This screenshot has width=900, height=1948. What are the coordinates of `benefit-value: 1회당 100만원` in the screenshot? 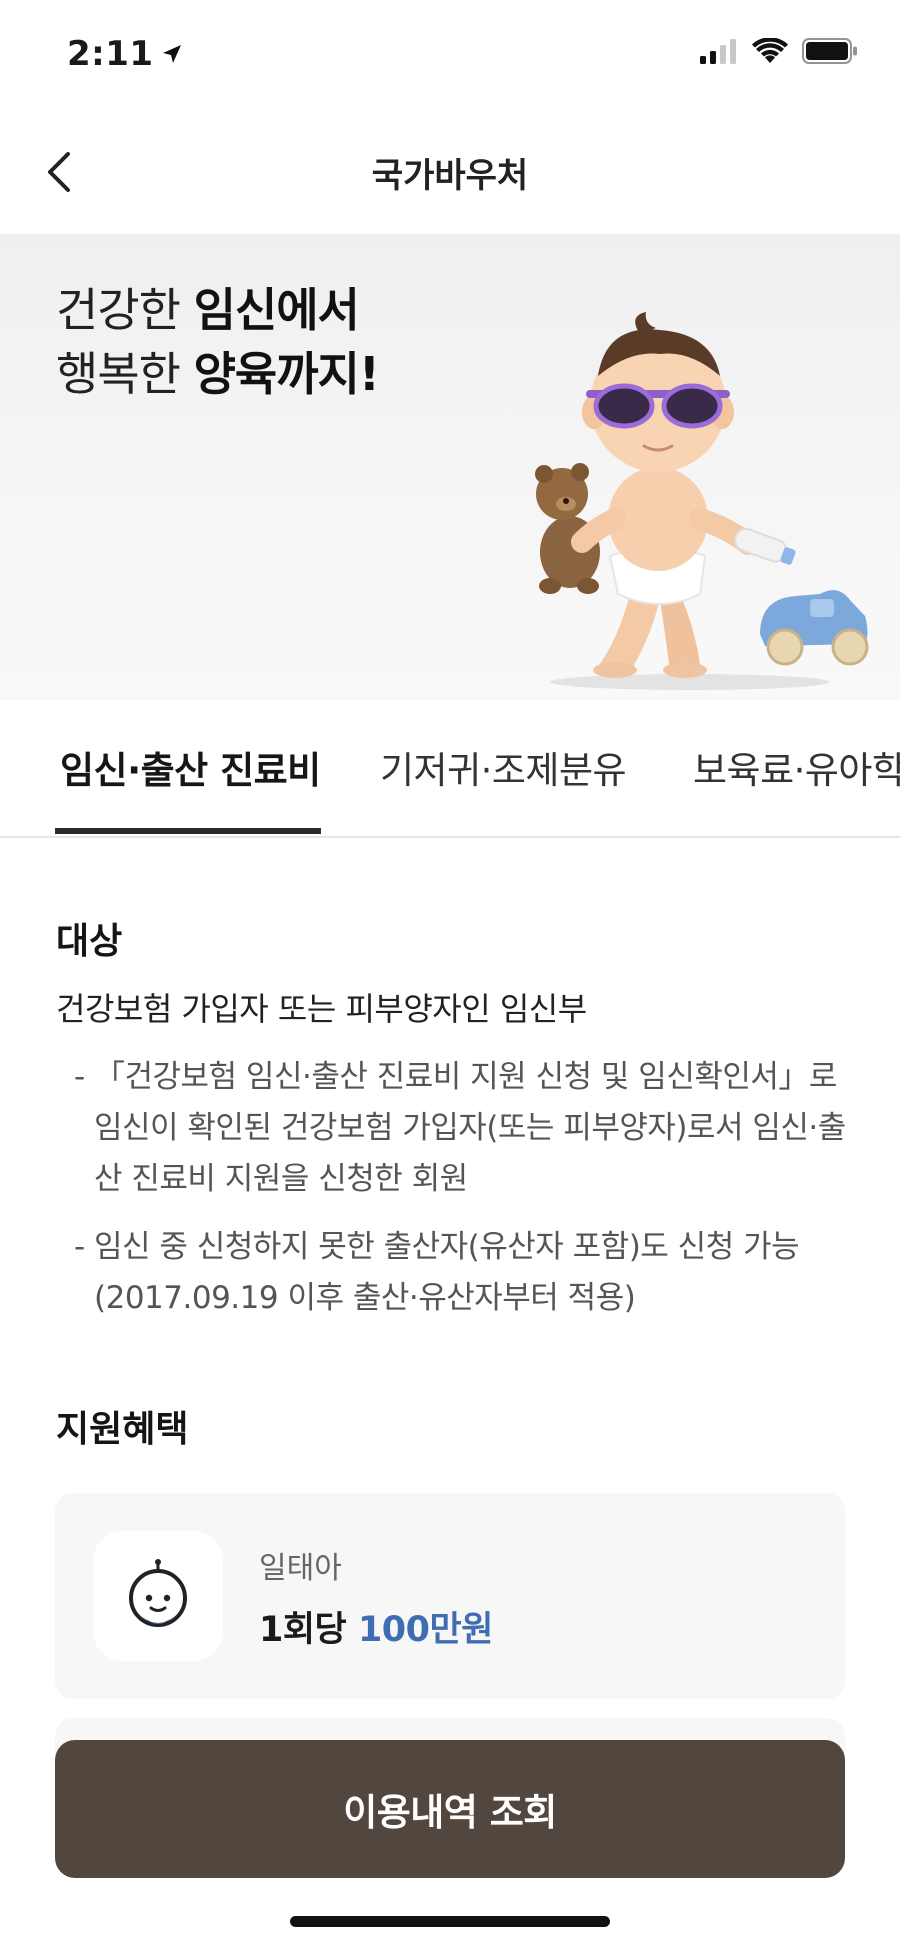 It's located at (376, 1626).